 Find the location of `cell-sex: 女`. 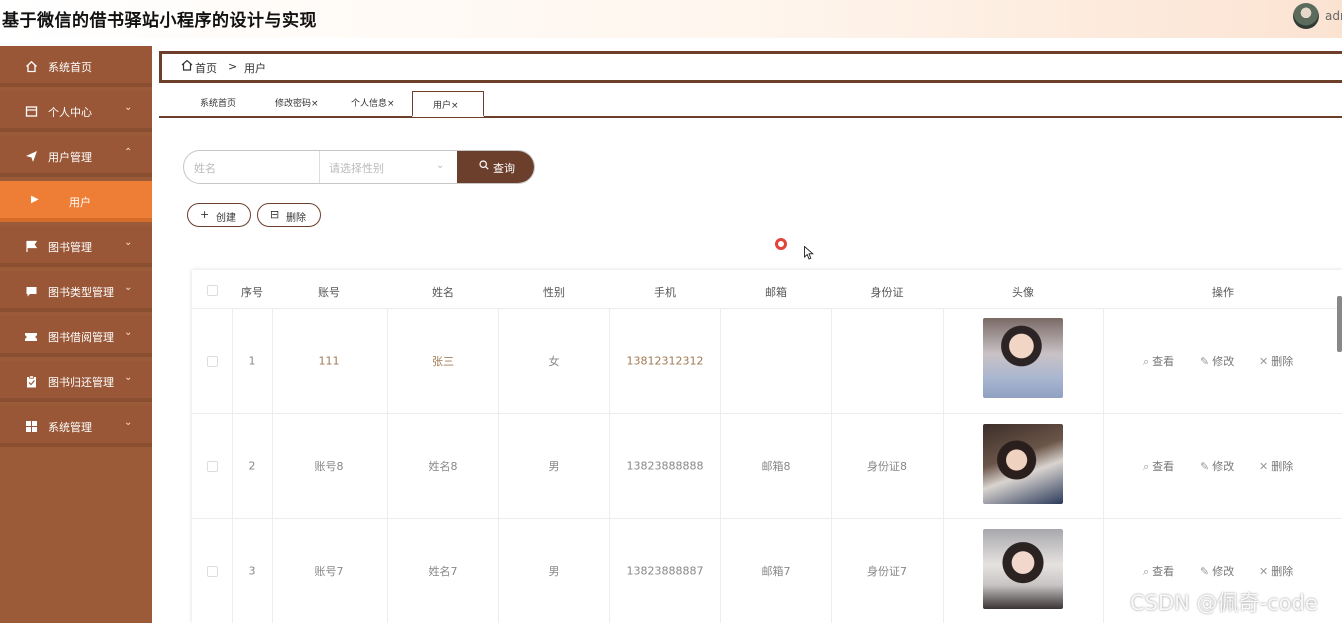

cell-sex: 女 is located at coordinates (554, 361).